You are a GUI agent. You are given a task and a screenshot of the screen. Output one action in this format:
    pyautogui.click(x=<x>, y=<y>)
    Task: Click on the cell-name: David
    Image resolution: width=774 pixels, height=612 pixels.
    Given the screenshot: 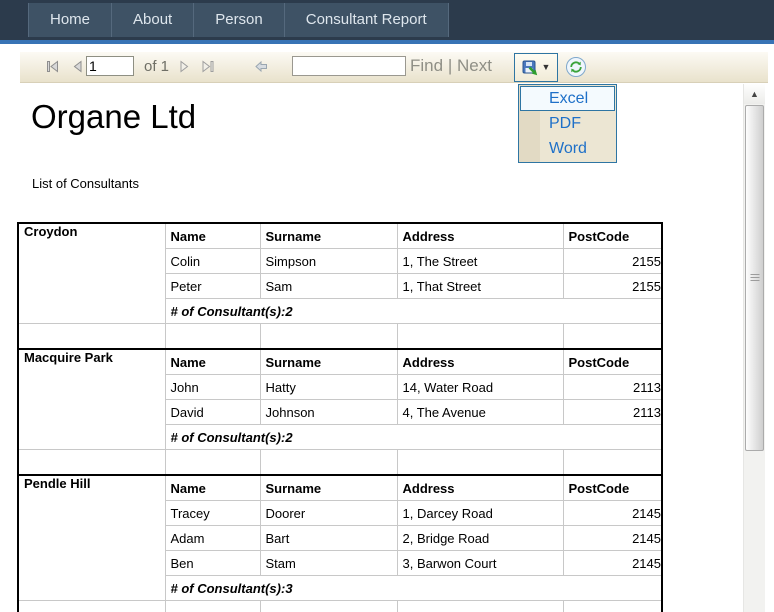 What is the action you would take?
    pyautogui.click(x=213, y=412)
    